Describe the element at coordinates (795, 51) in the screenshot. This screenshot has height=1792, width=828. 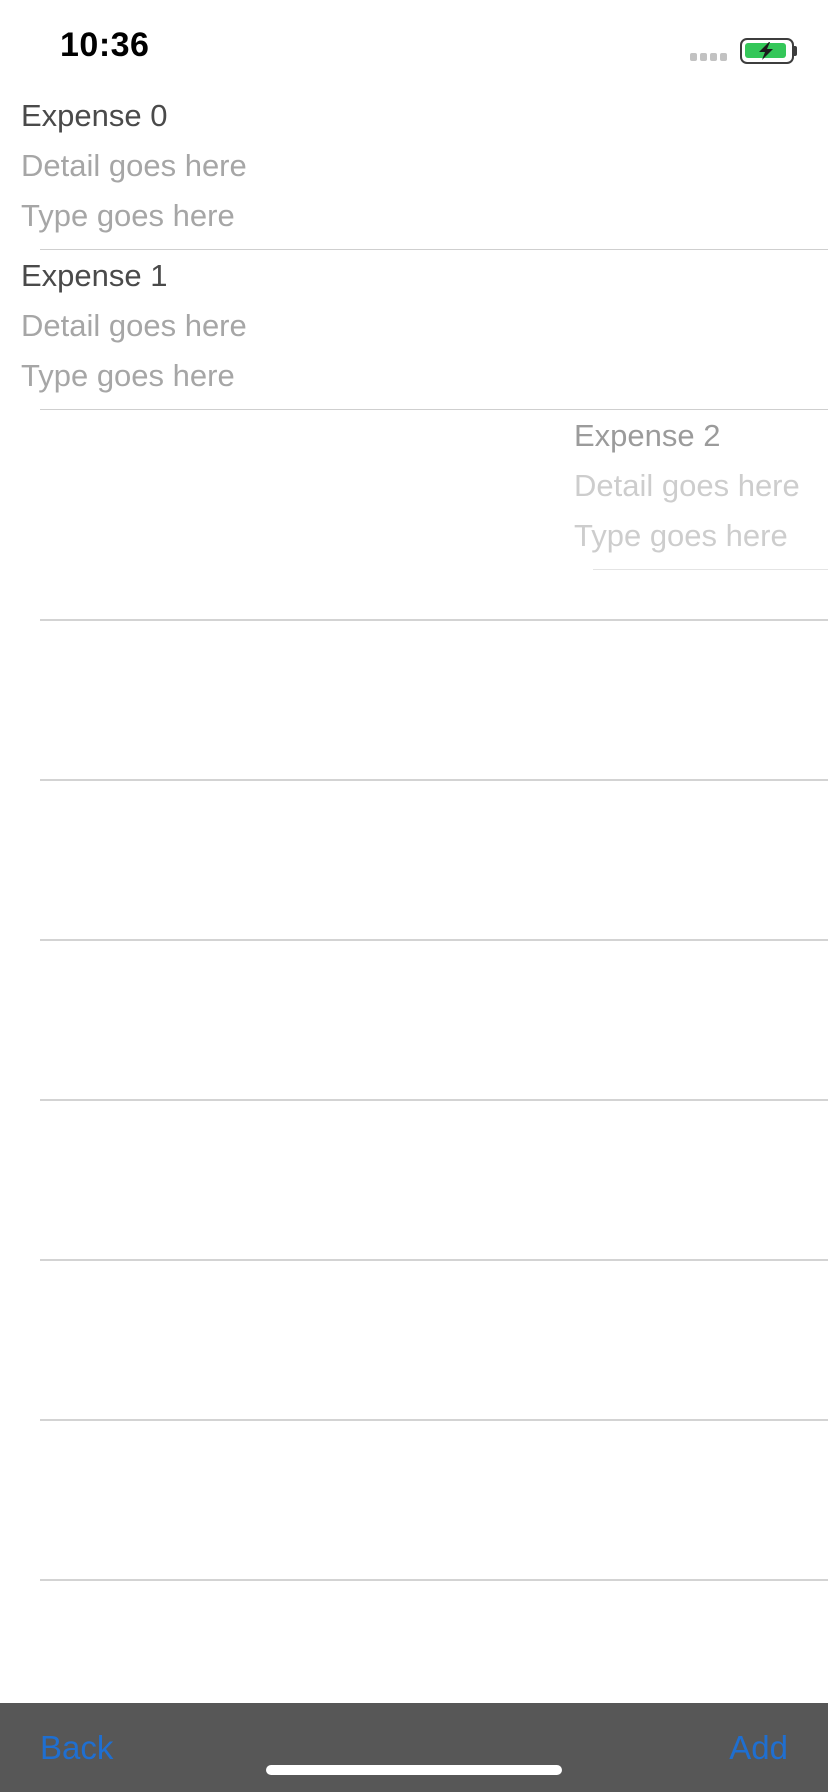
I see `battery-nub` at that location.